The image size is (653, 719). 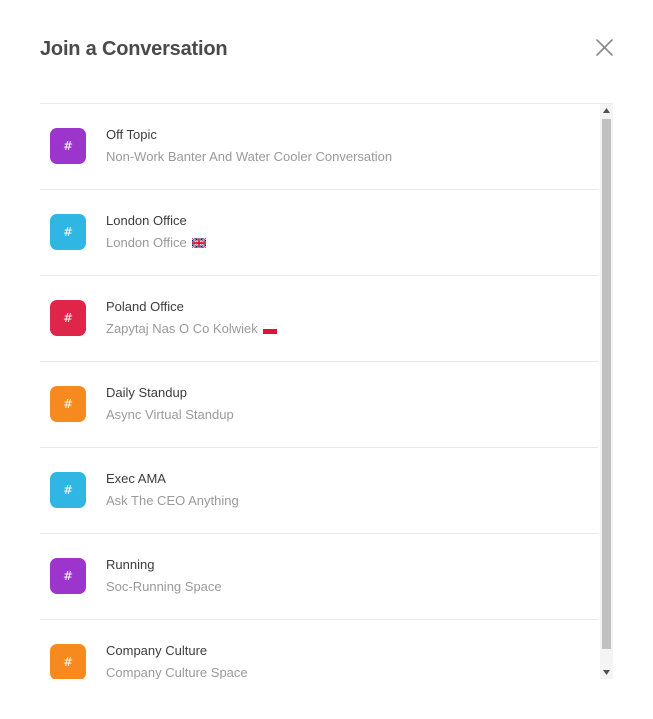 I want to click on channel-name: Daily Standup, so click(x=146, y=392).